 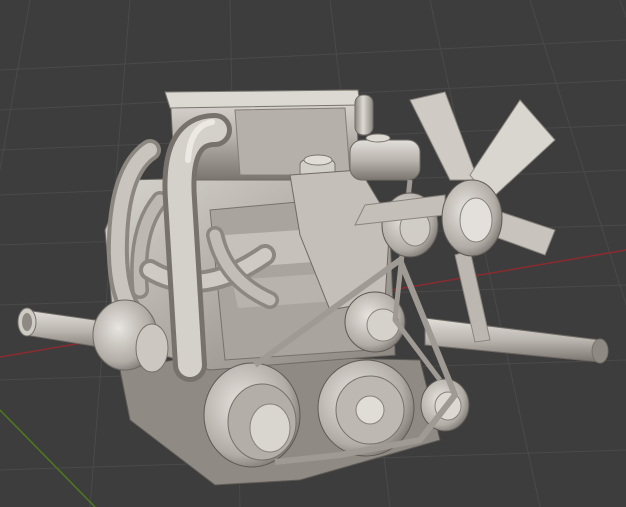 What do you see at coordinates (252, 415) in the screenshot?
I see `pulley-left` at bounding box center [252, 415].